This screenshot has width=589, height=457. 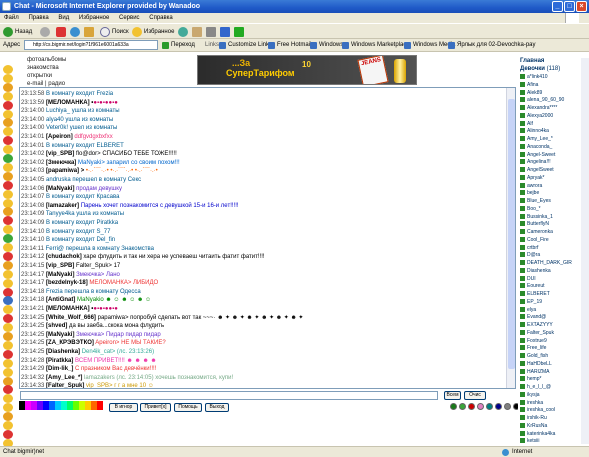 What do you see at coordinates (47, 68) in the screenshot?
I see `nav-dating: знакомства` at bounding box center [47, 68].